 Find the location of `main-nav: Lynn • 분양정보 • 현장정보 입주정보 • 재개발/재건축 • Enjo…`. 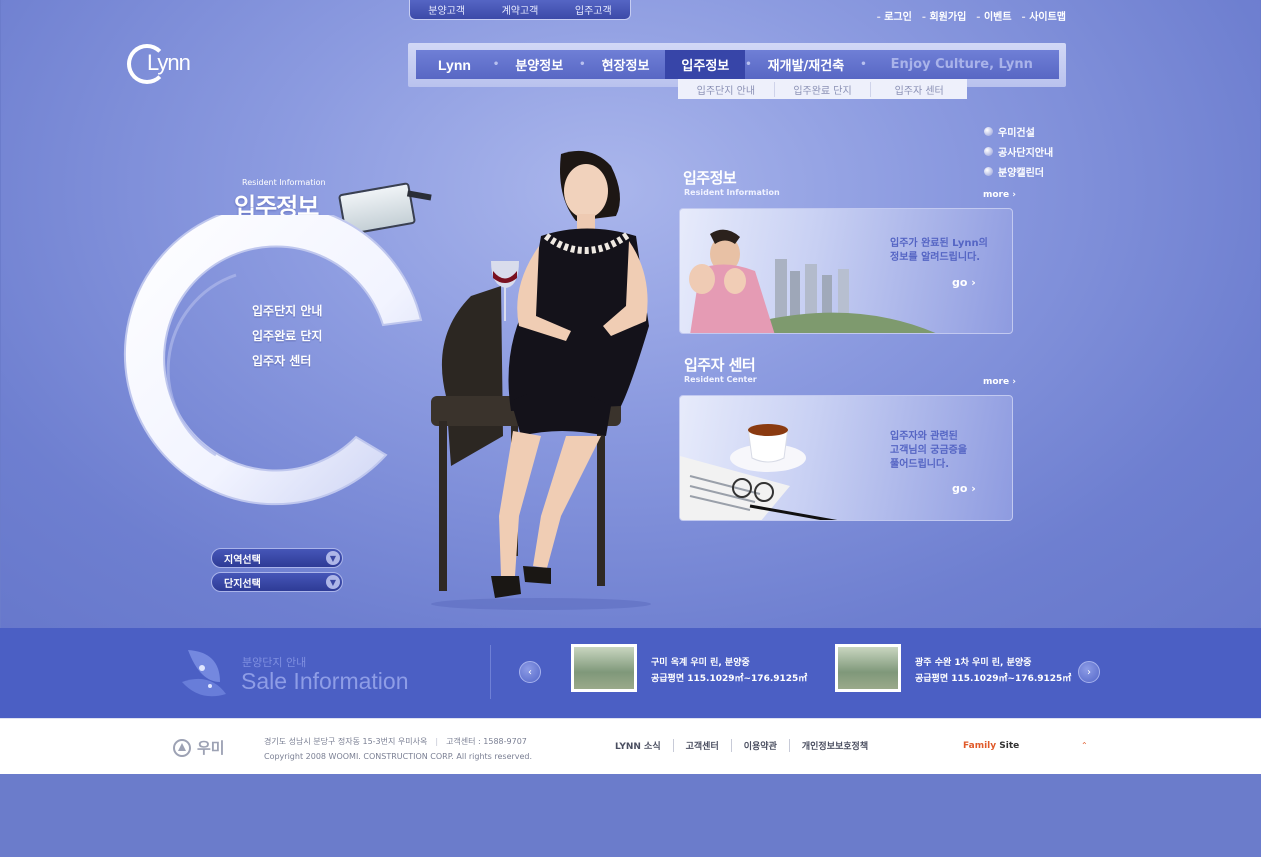

main-nav: Lynn • 분양정보 • 현장정보 입주정보 • 재개발/재건축 • Enjo… is located at coordinates (737, 64).